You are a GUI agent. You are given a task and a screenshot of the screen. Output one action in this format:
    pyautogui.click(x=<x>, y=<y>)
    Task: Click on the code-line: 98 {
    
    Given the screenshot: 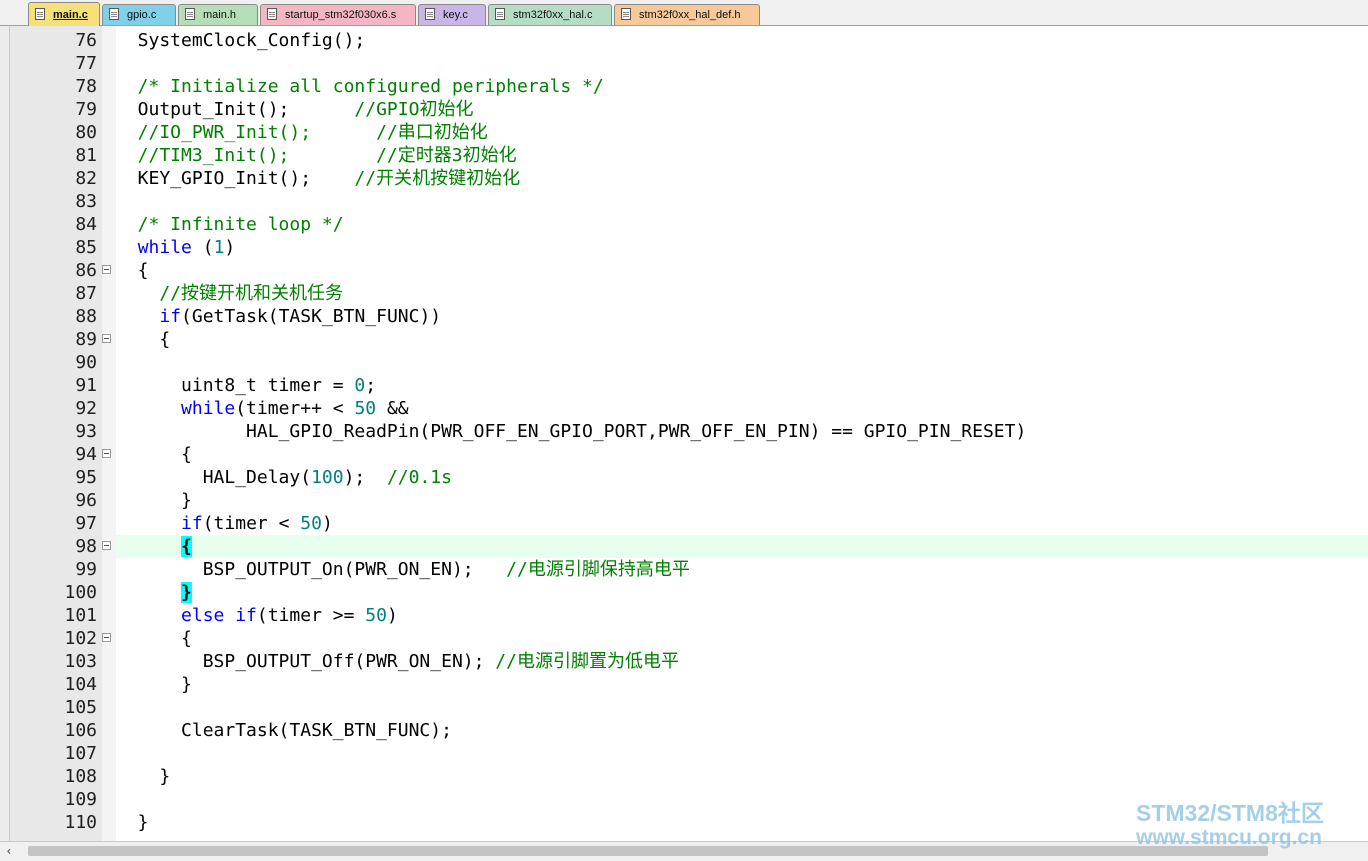 What is the action you would take?
    pyautogui.click(x=684, y=546)
    